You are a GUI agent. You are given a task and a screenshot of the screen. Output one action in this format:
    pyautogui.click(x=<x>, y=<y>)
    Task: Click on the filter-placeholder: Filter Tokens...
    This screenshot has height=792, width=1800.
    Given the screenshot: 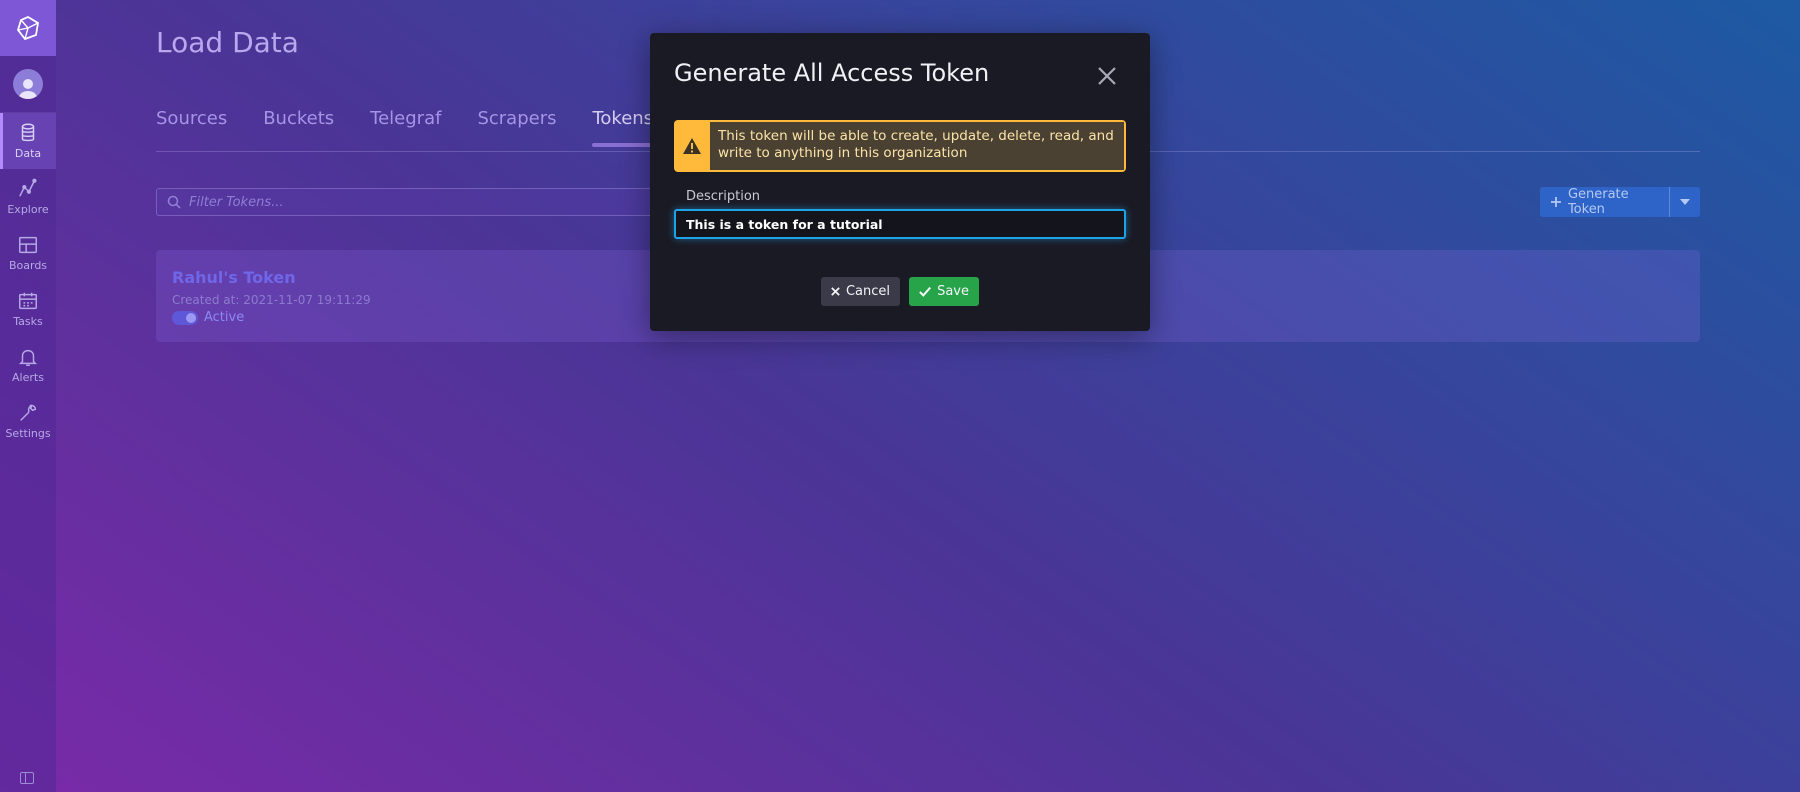 What is the action you would take?
    pyautogui.click(x=236, y=202)
    